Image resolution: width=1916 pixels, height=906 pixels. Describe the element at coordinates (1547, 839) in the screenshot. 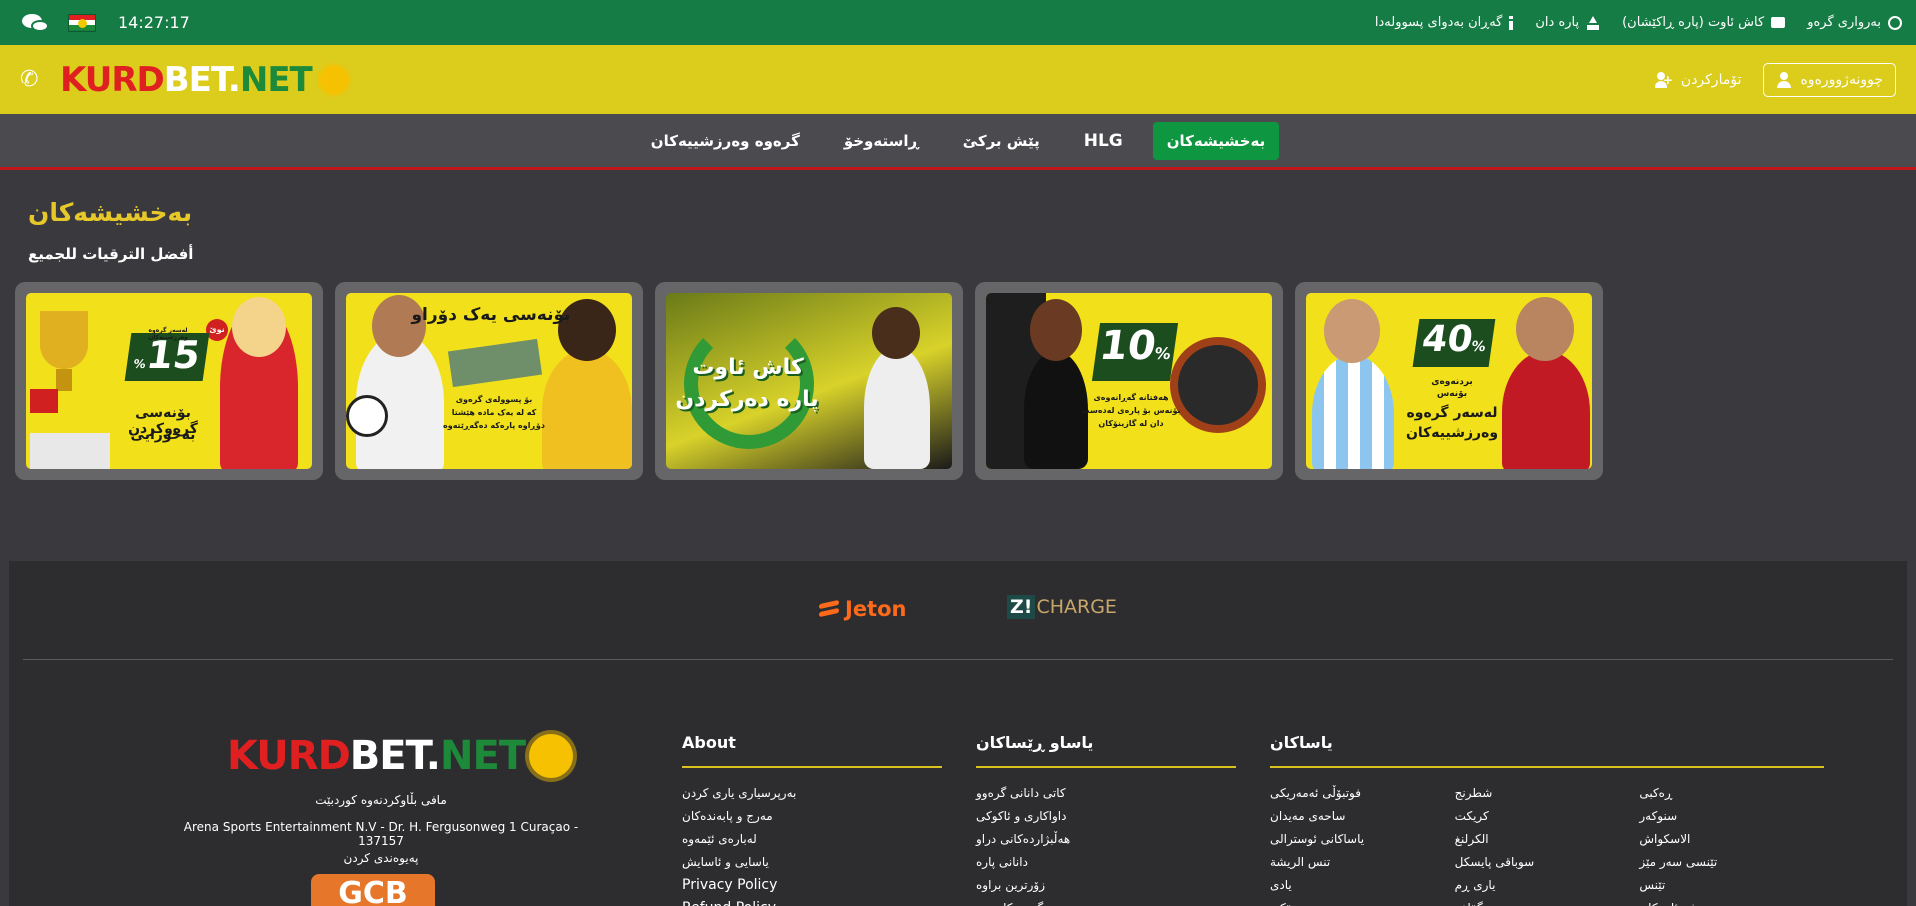

I see `footer-link: الكرلنغ` at that location.